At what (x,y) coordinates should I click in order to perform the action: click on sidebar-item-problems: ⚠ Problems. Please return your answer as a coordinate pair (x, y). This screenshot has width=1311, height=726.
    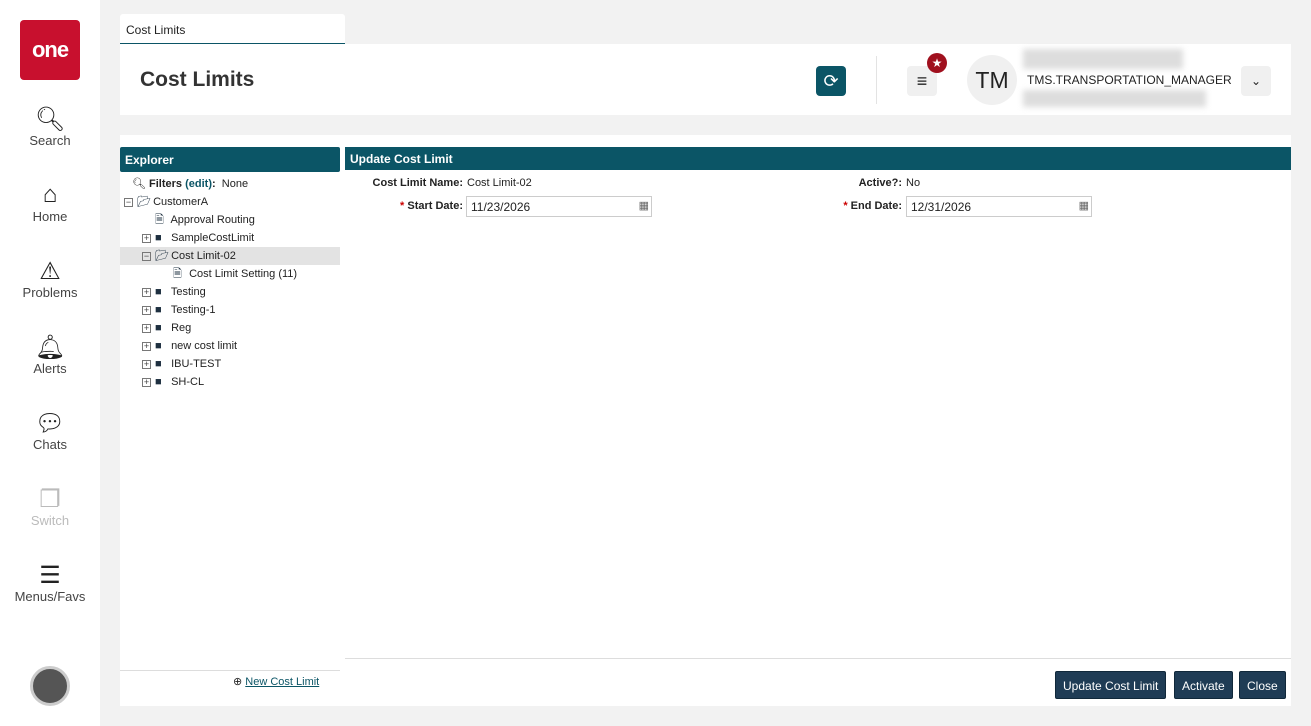
    Looking at the image, I should click on (50, 278).